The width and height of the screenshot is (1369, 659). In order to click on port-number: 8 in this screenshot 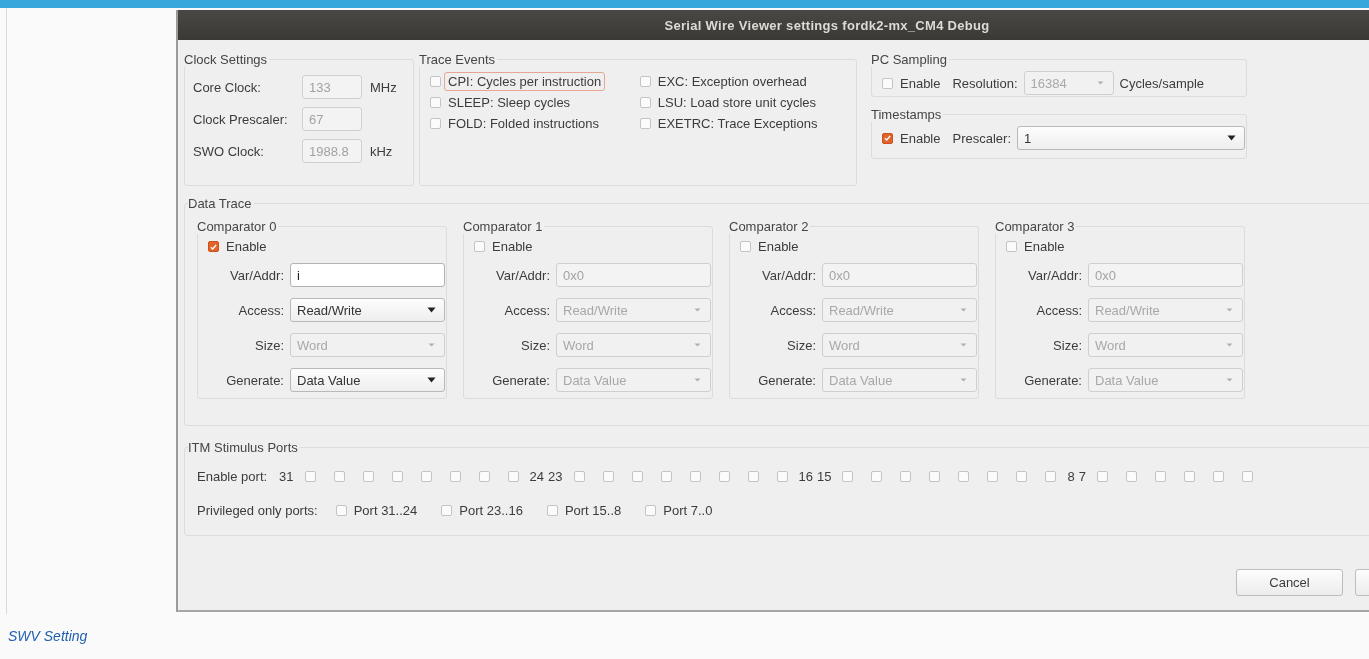, I will do `click(1071, 476)`.